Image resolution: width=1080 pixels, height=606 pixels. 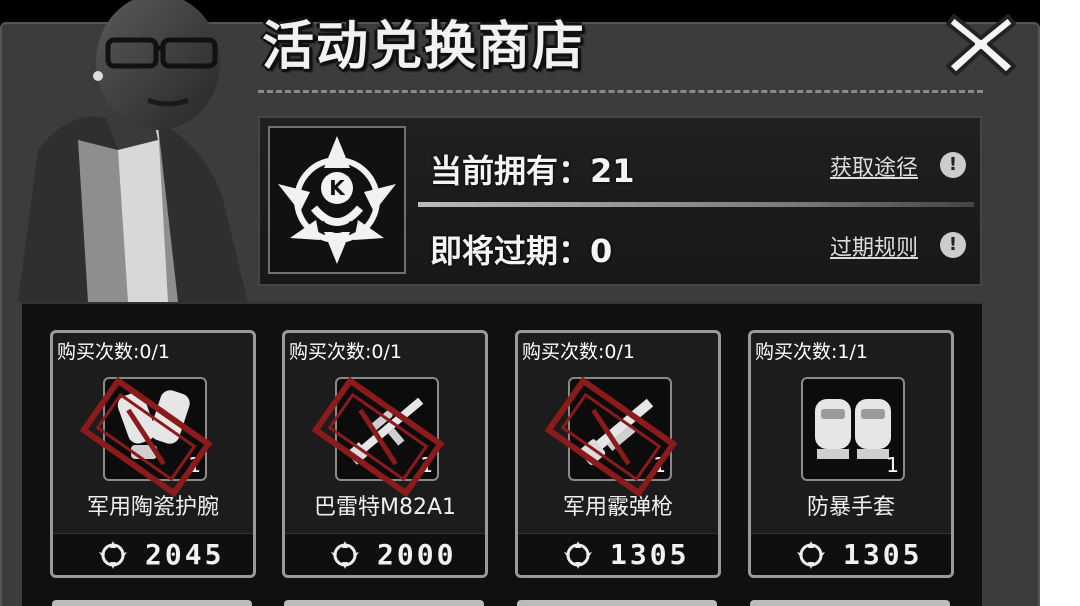 I want to click on owned-count: 当前拥有：21, so click(x=532, y=171).